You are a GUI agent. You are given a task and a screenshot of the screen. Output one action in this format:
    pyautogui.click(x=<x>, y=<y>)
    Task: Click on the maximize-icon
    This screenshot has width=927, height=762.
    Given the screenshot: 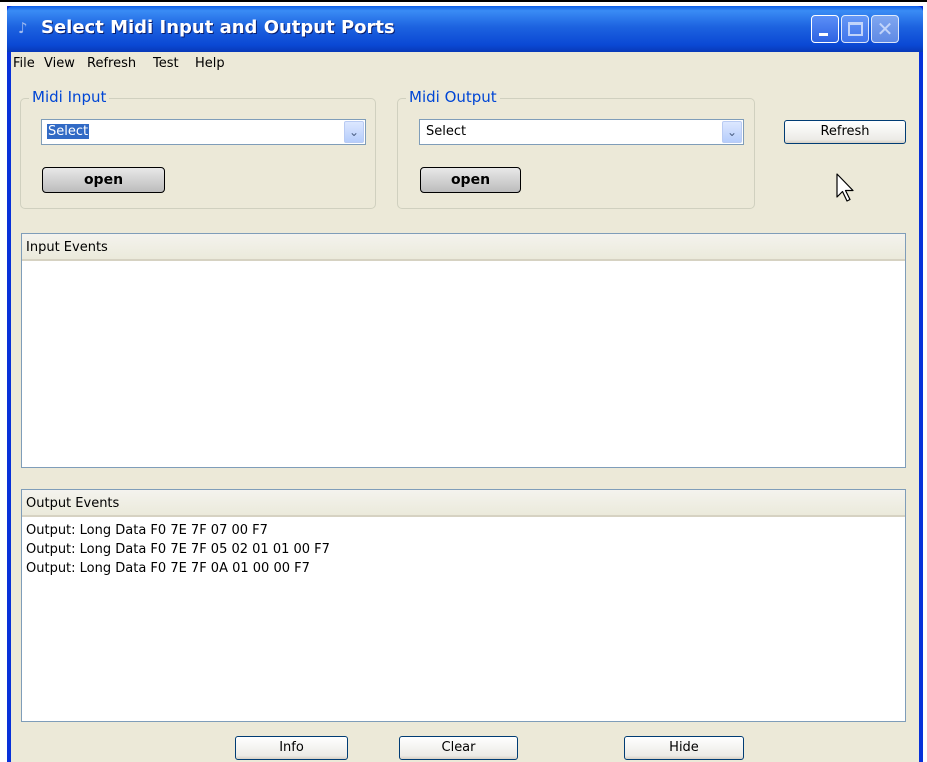 What is the action you would take?
    pyautogui.click(x=855, y=29)
    